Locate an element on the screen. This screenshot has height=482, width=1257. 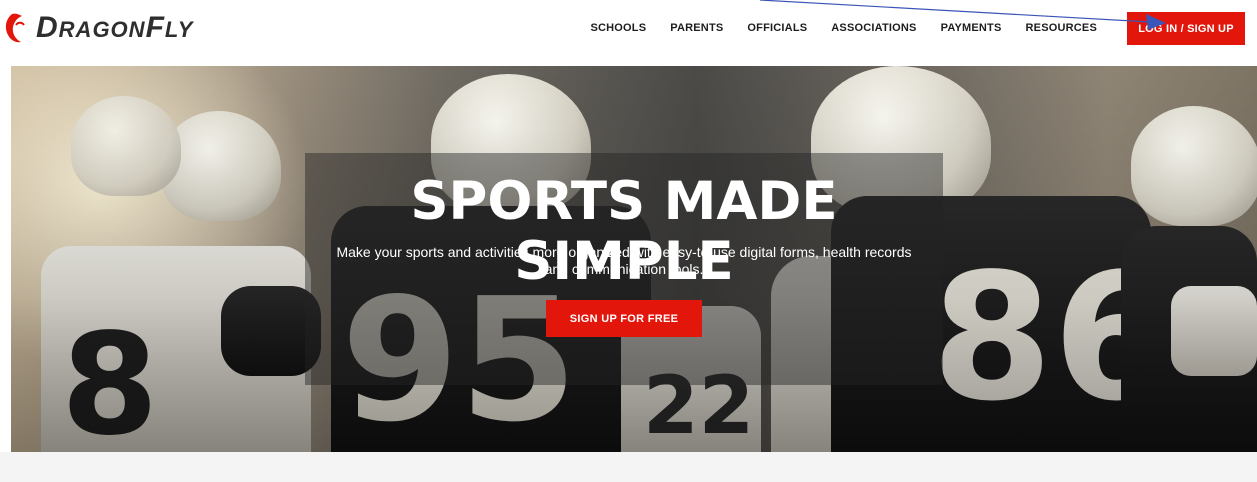
section-divider is located at coordinates (628, 467).